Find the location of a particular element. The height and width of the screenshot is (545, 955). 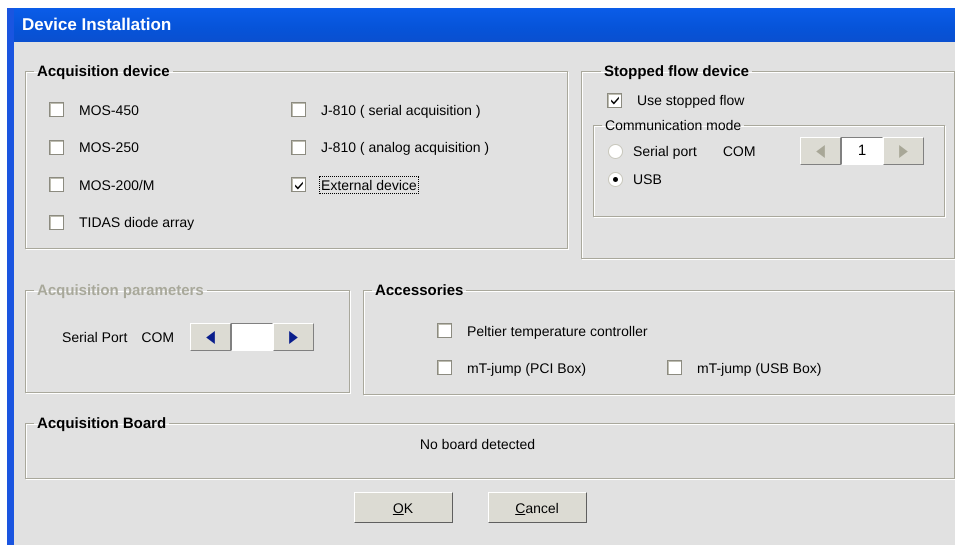

ok-button: OK is located at coordinates (403, 507).